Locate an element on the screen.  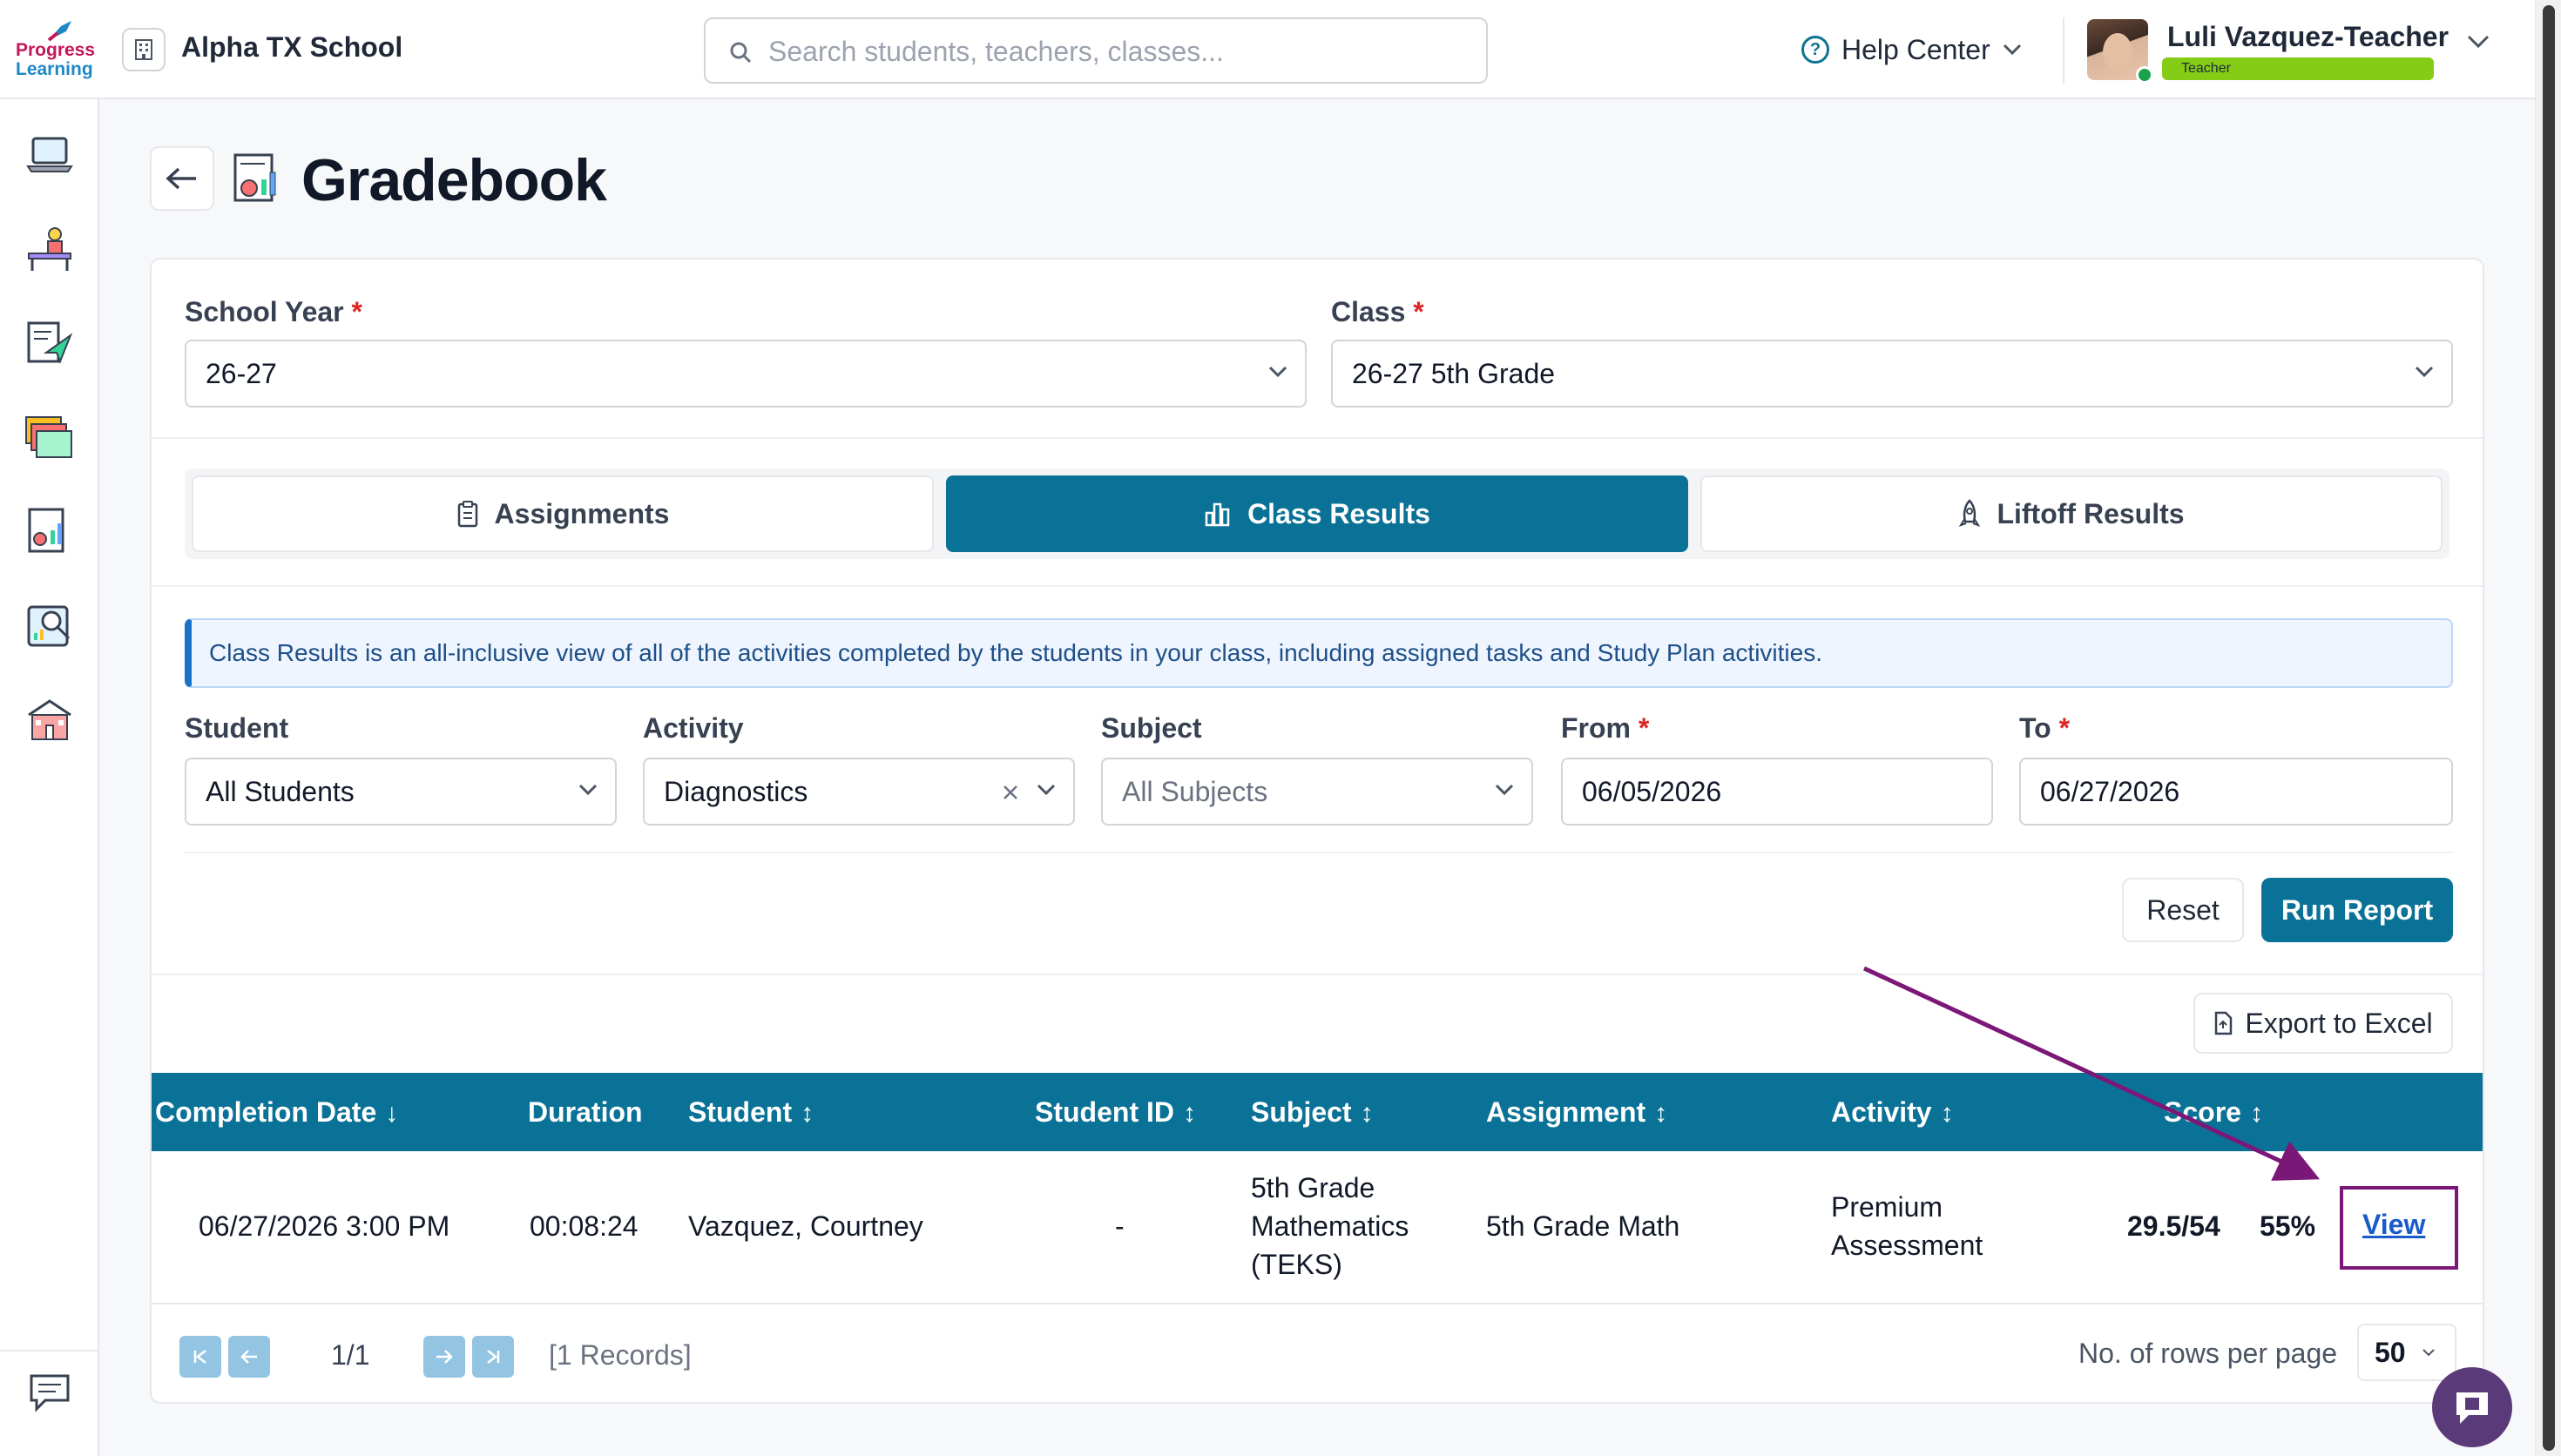
scrollbar-thumb is located at coordinates (2549, 728).